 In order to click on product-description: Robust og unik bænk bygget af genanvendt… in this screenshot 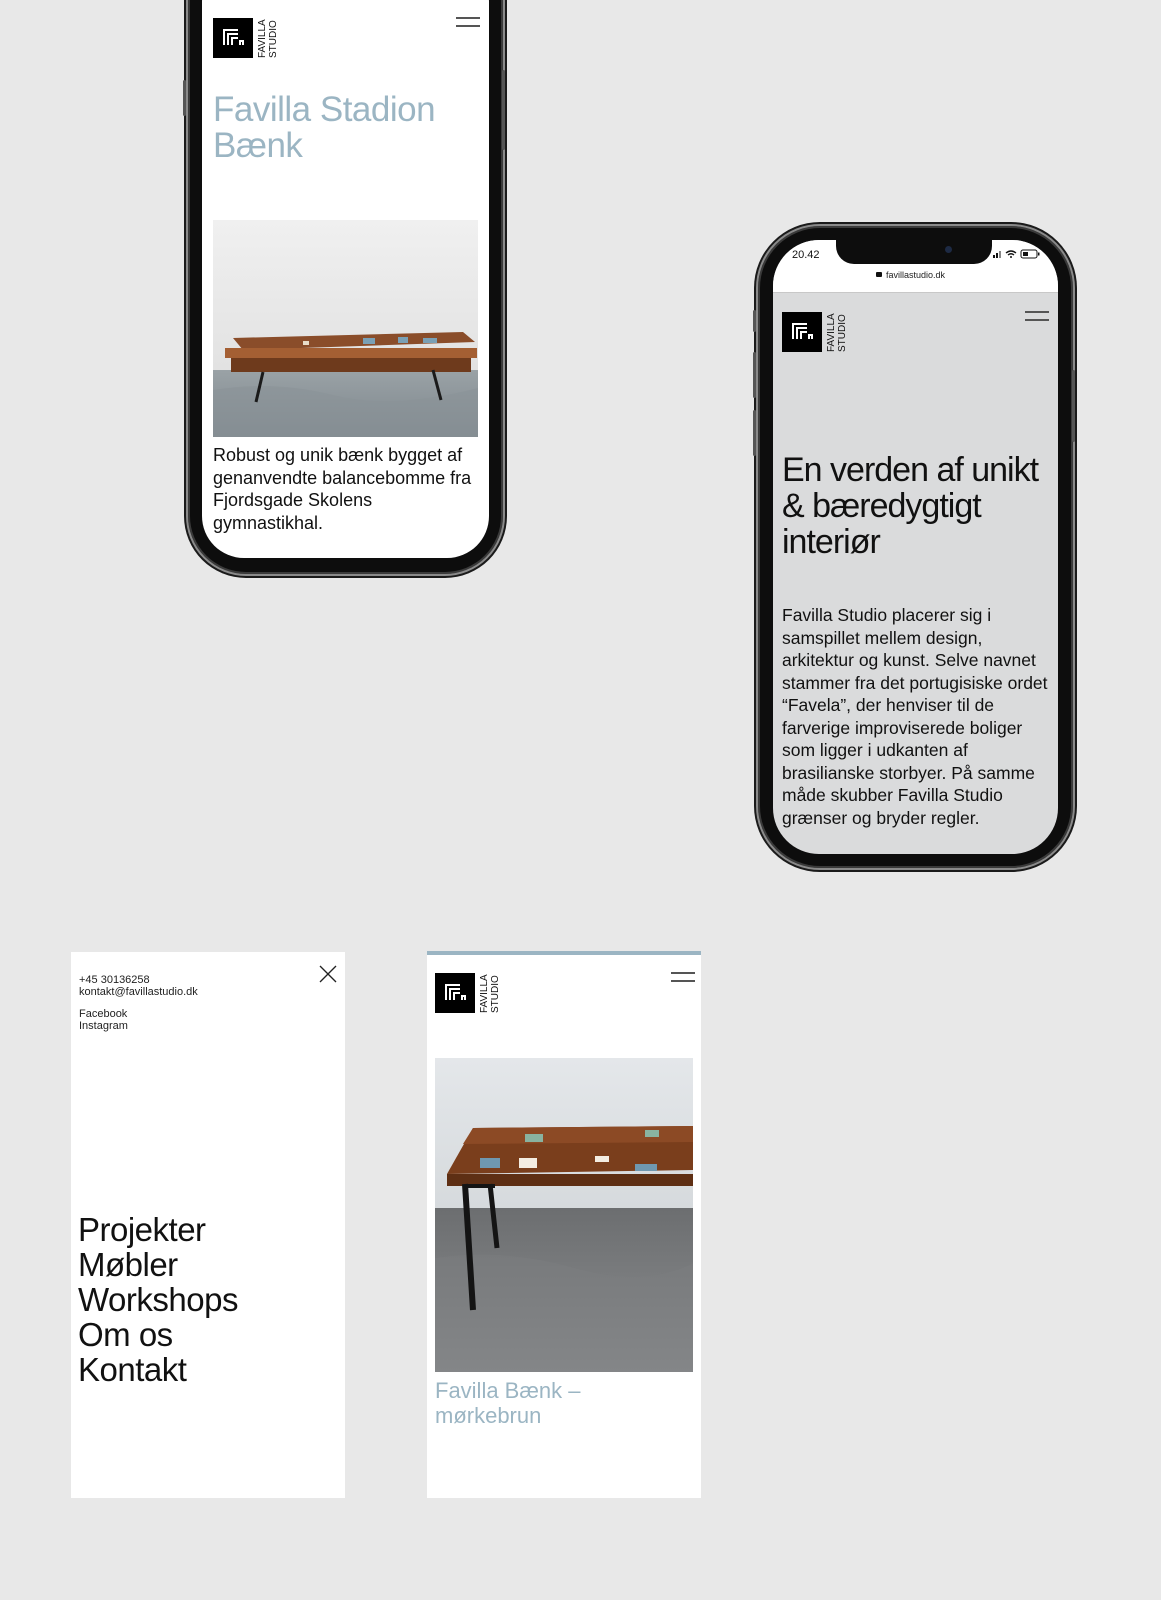, I will do `click(342, 489)`.